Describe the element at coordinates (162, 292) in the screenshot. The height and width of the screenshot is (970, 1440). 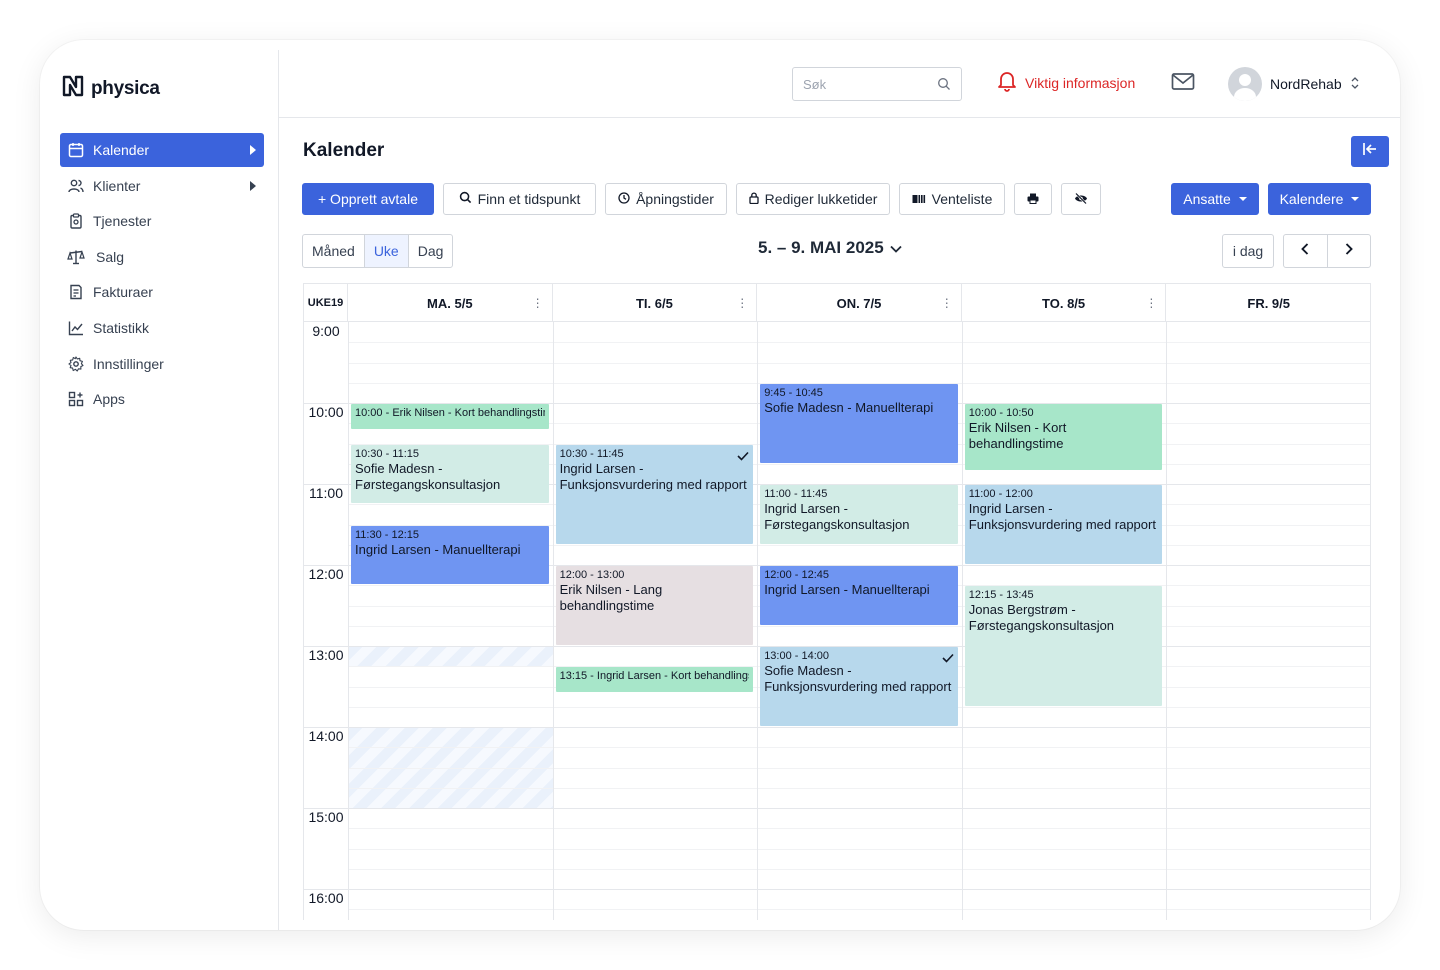
I see `sidebar-item-fakturaer: Fakturaer` at that location.